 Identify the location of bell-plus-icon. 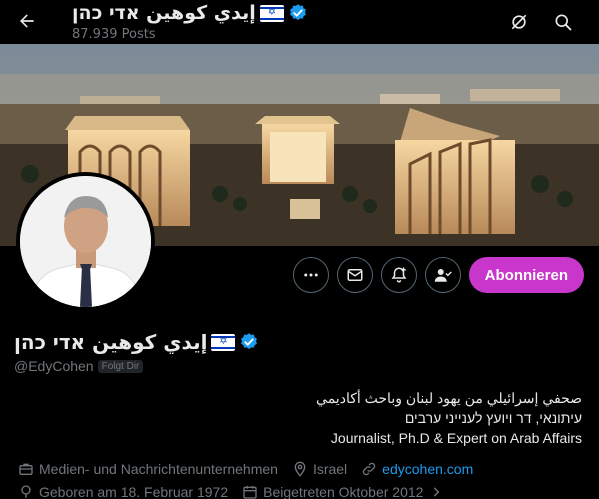
(399, 275).